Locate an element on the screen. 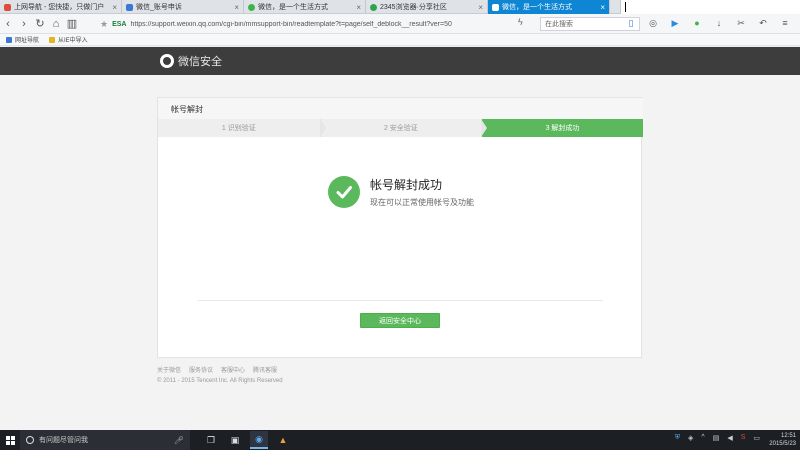  reading-icon: ▥ is located at coordinates (72, 24).